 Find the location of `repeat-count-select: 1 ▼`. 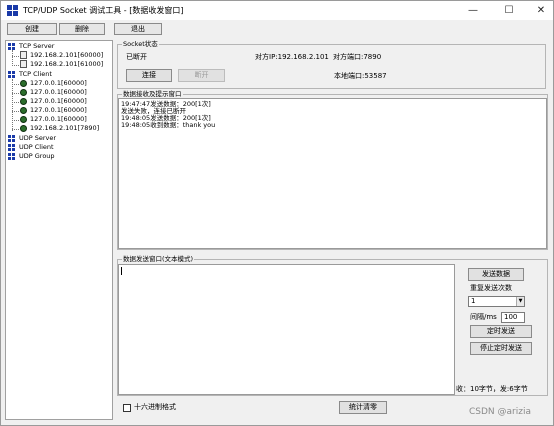

repeat-count-select: 1 ▼ is located at coordinates (496, 301).